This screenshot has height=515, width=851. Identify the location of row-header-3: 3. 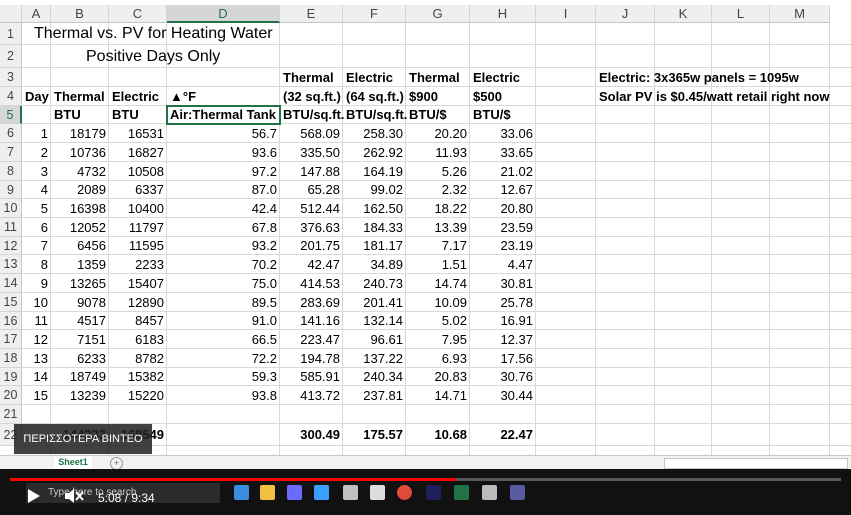
(11, 77).